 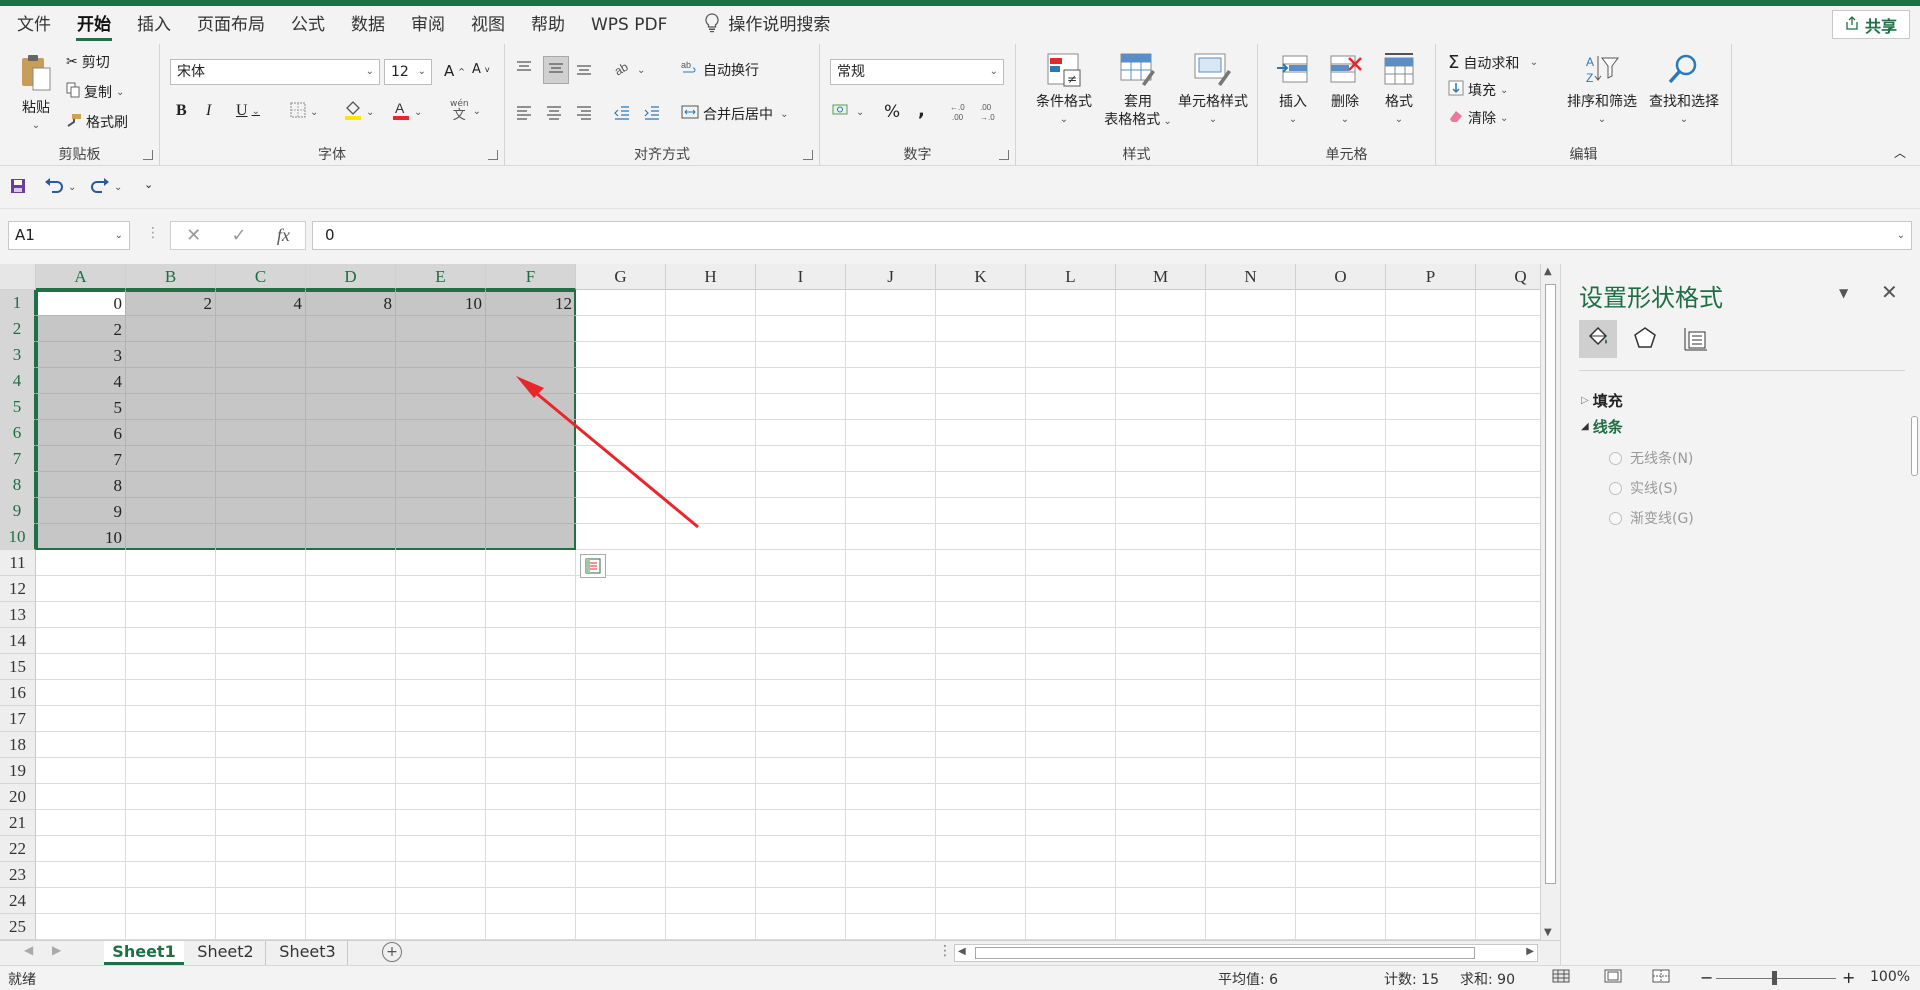 I want to click on scroll-left-icon: ◀, so click(x=962, y=951).